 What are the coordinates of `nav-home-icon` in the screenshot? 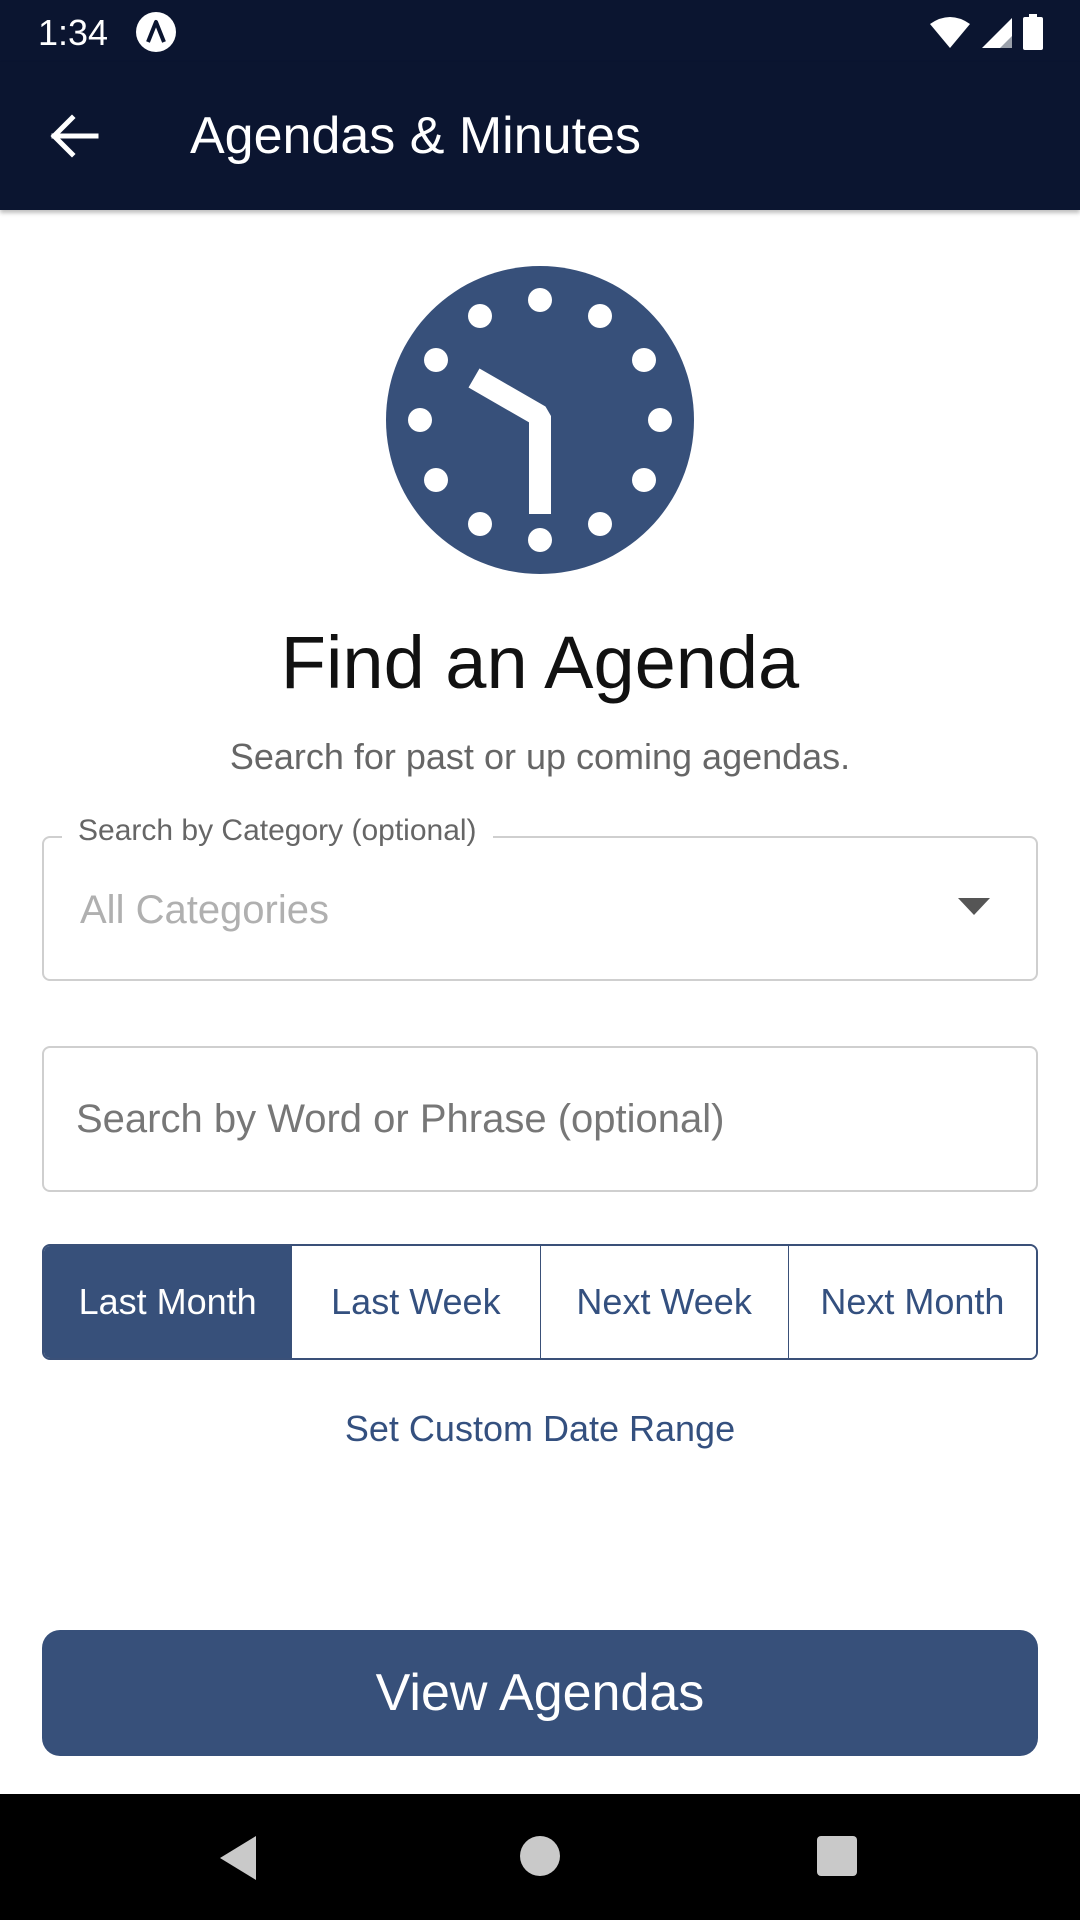 It's located at (540, 1856).